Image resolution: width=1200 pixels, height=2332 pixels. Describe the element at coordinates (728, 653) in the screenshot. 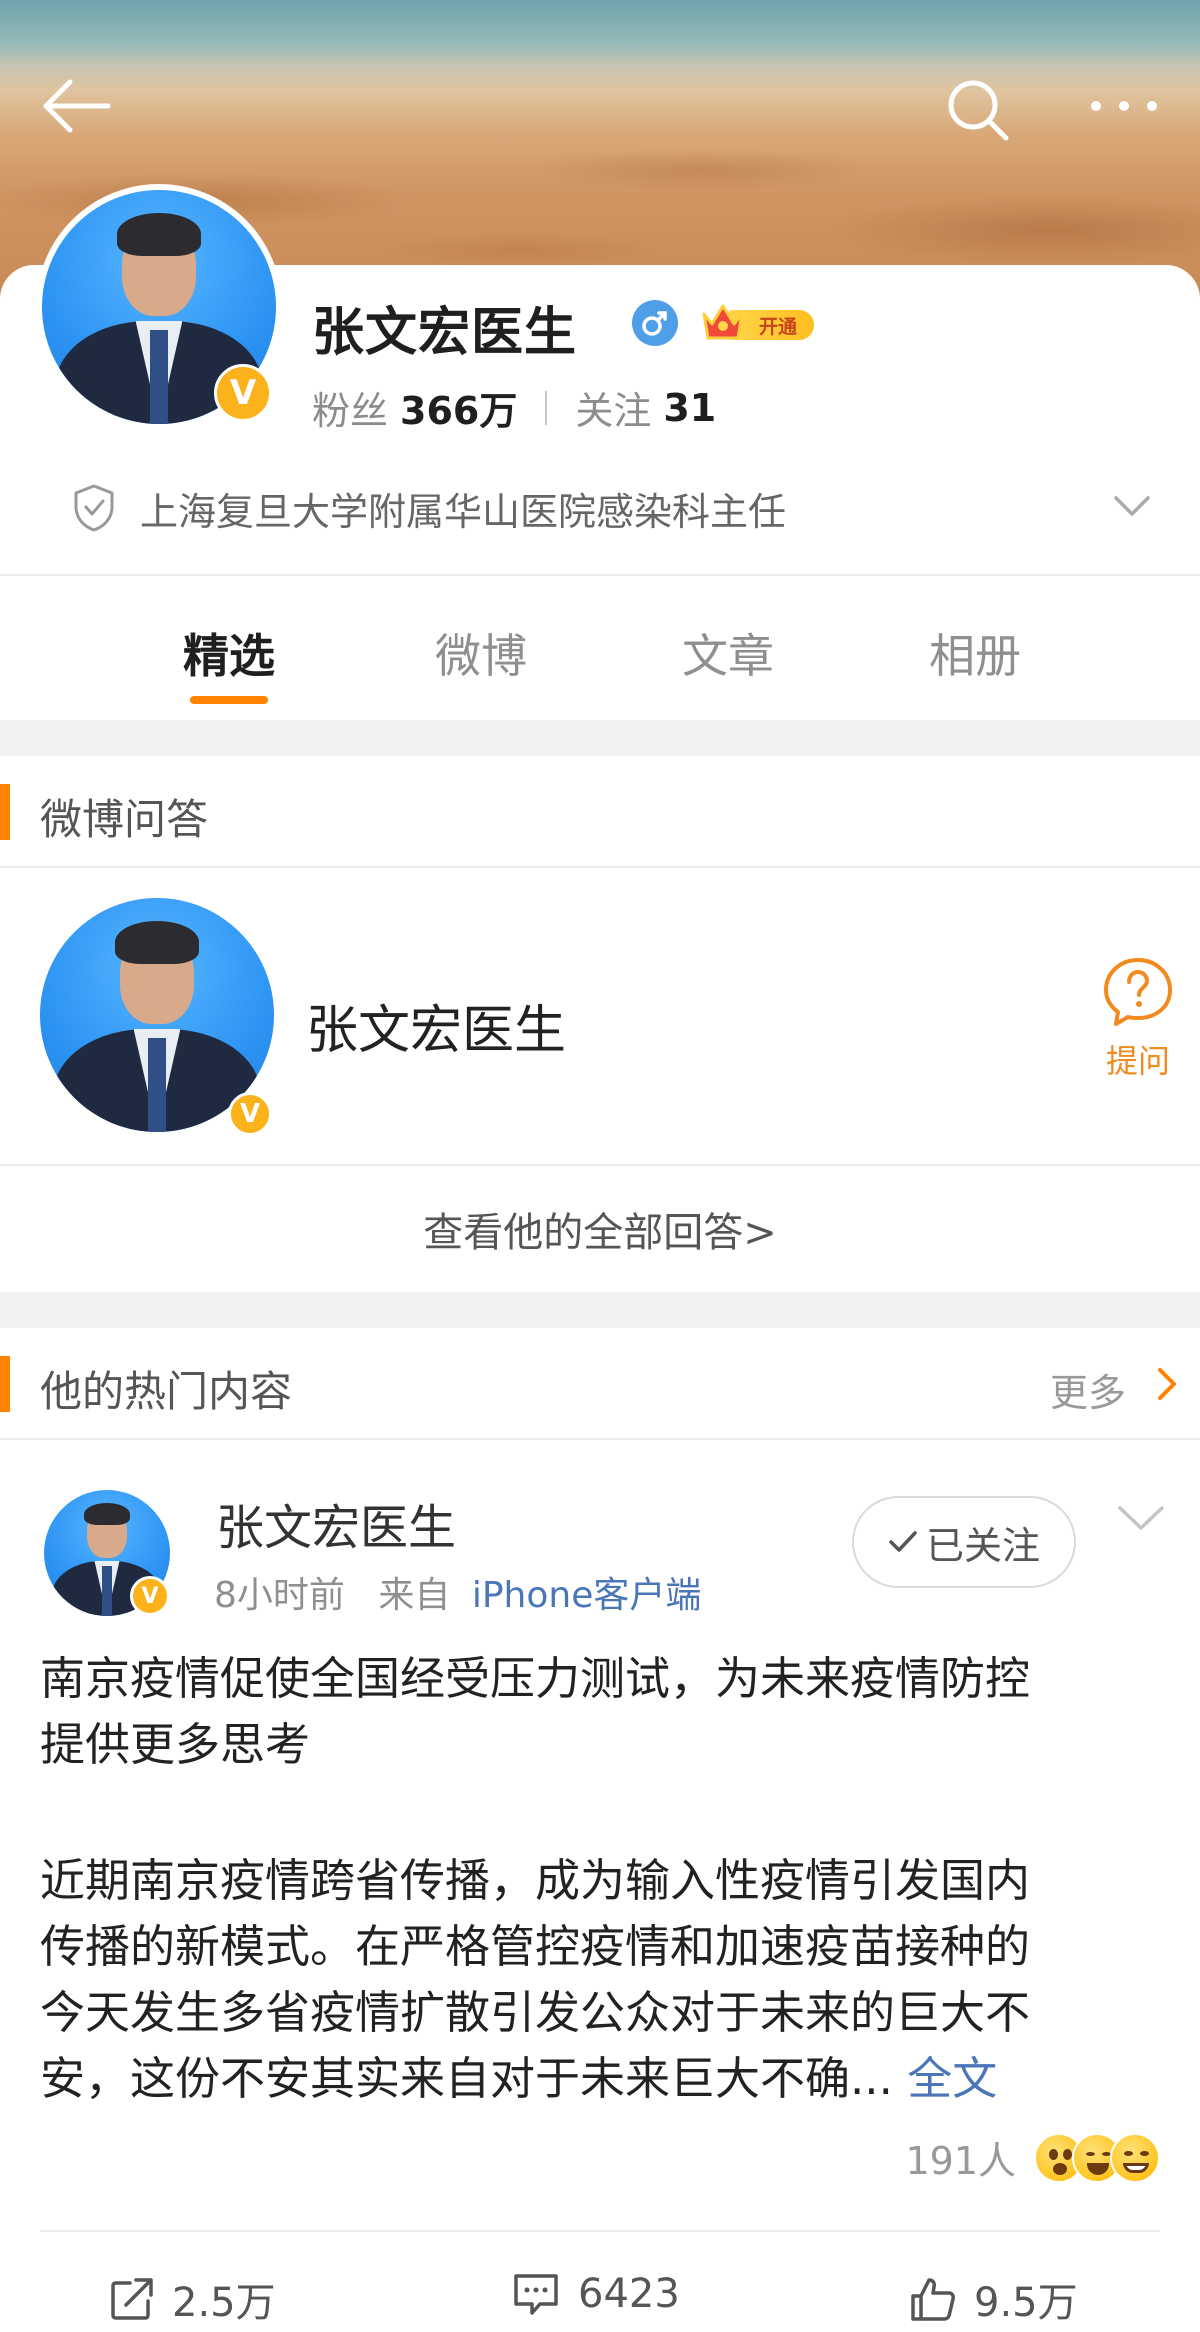

I see `tab-articles: 文章` at that location.